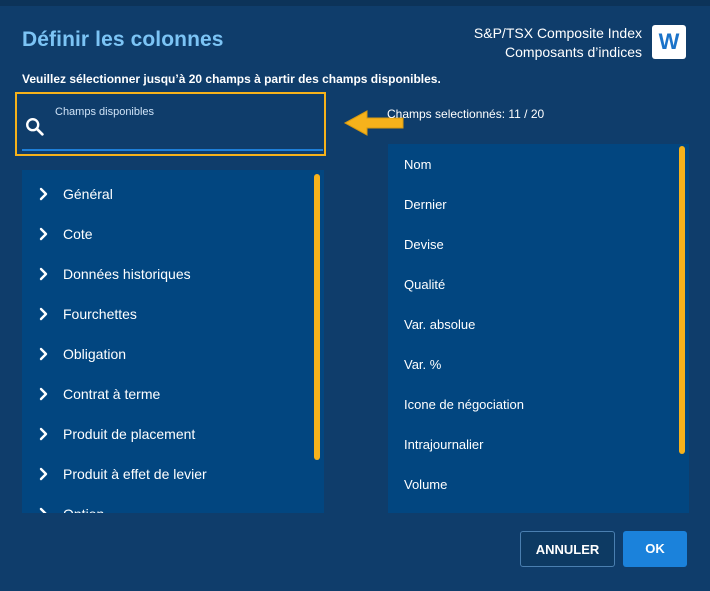  What do you see at coordinates (167, 194) in the screenshot?
I see `group-item: Général` at bounding box center [167, 194].